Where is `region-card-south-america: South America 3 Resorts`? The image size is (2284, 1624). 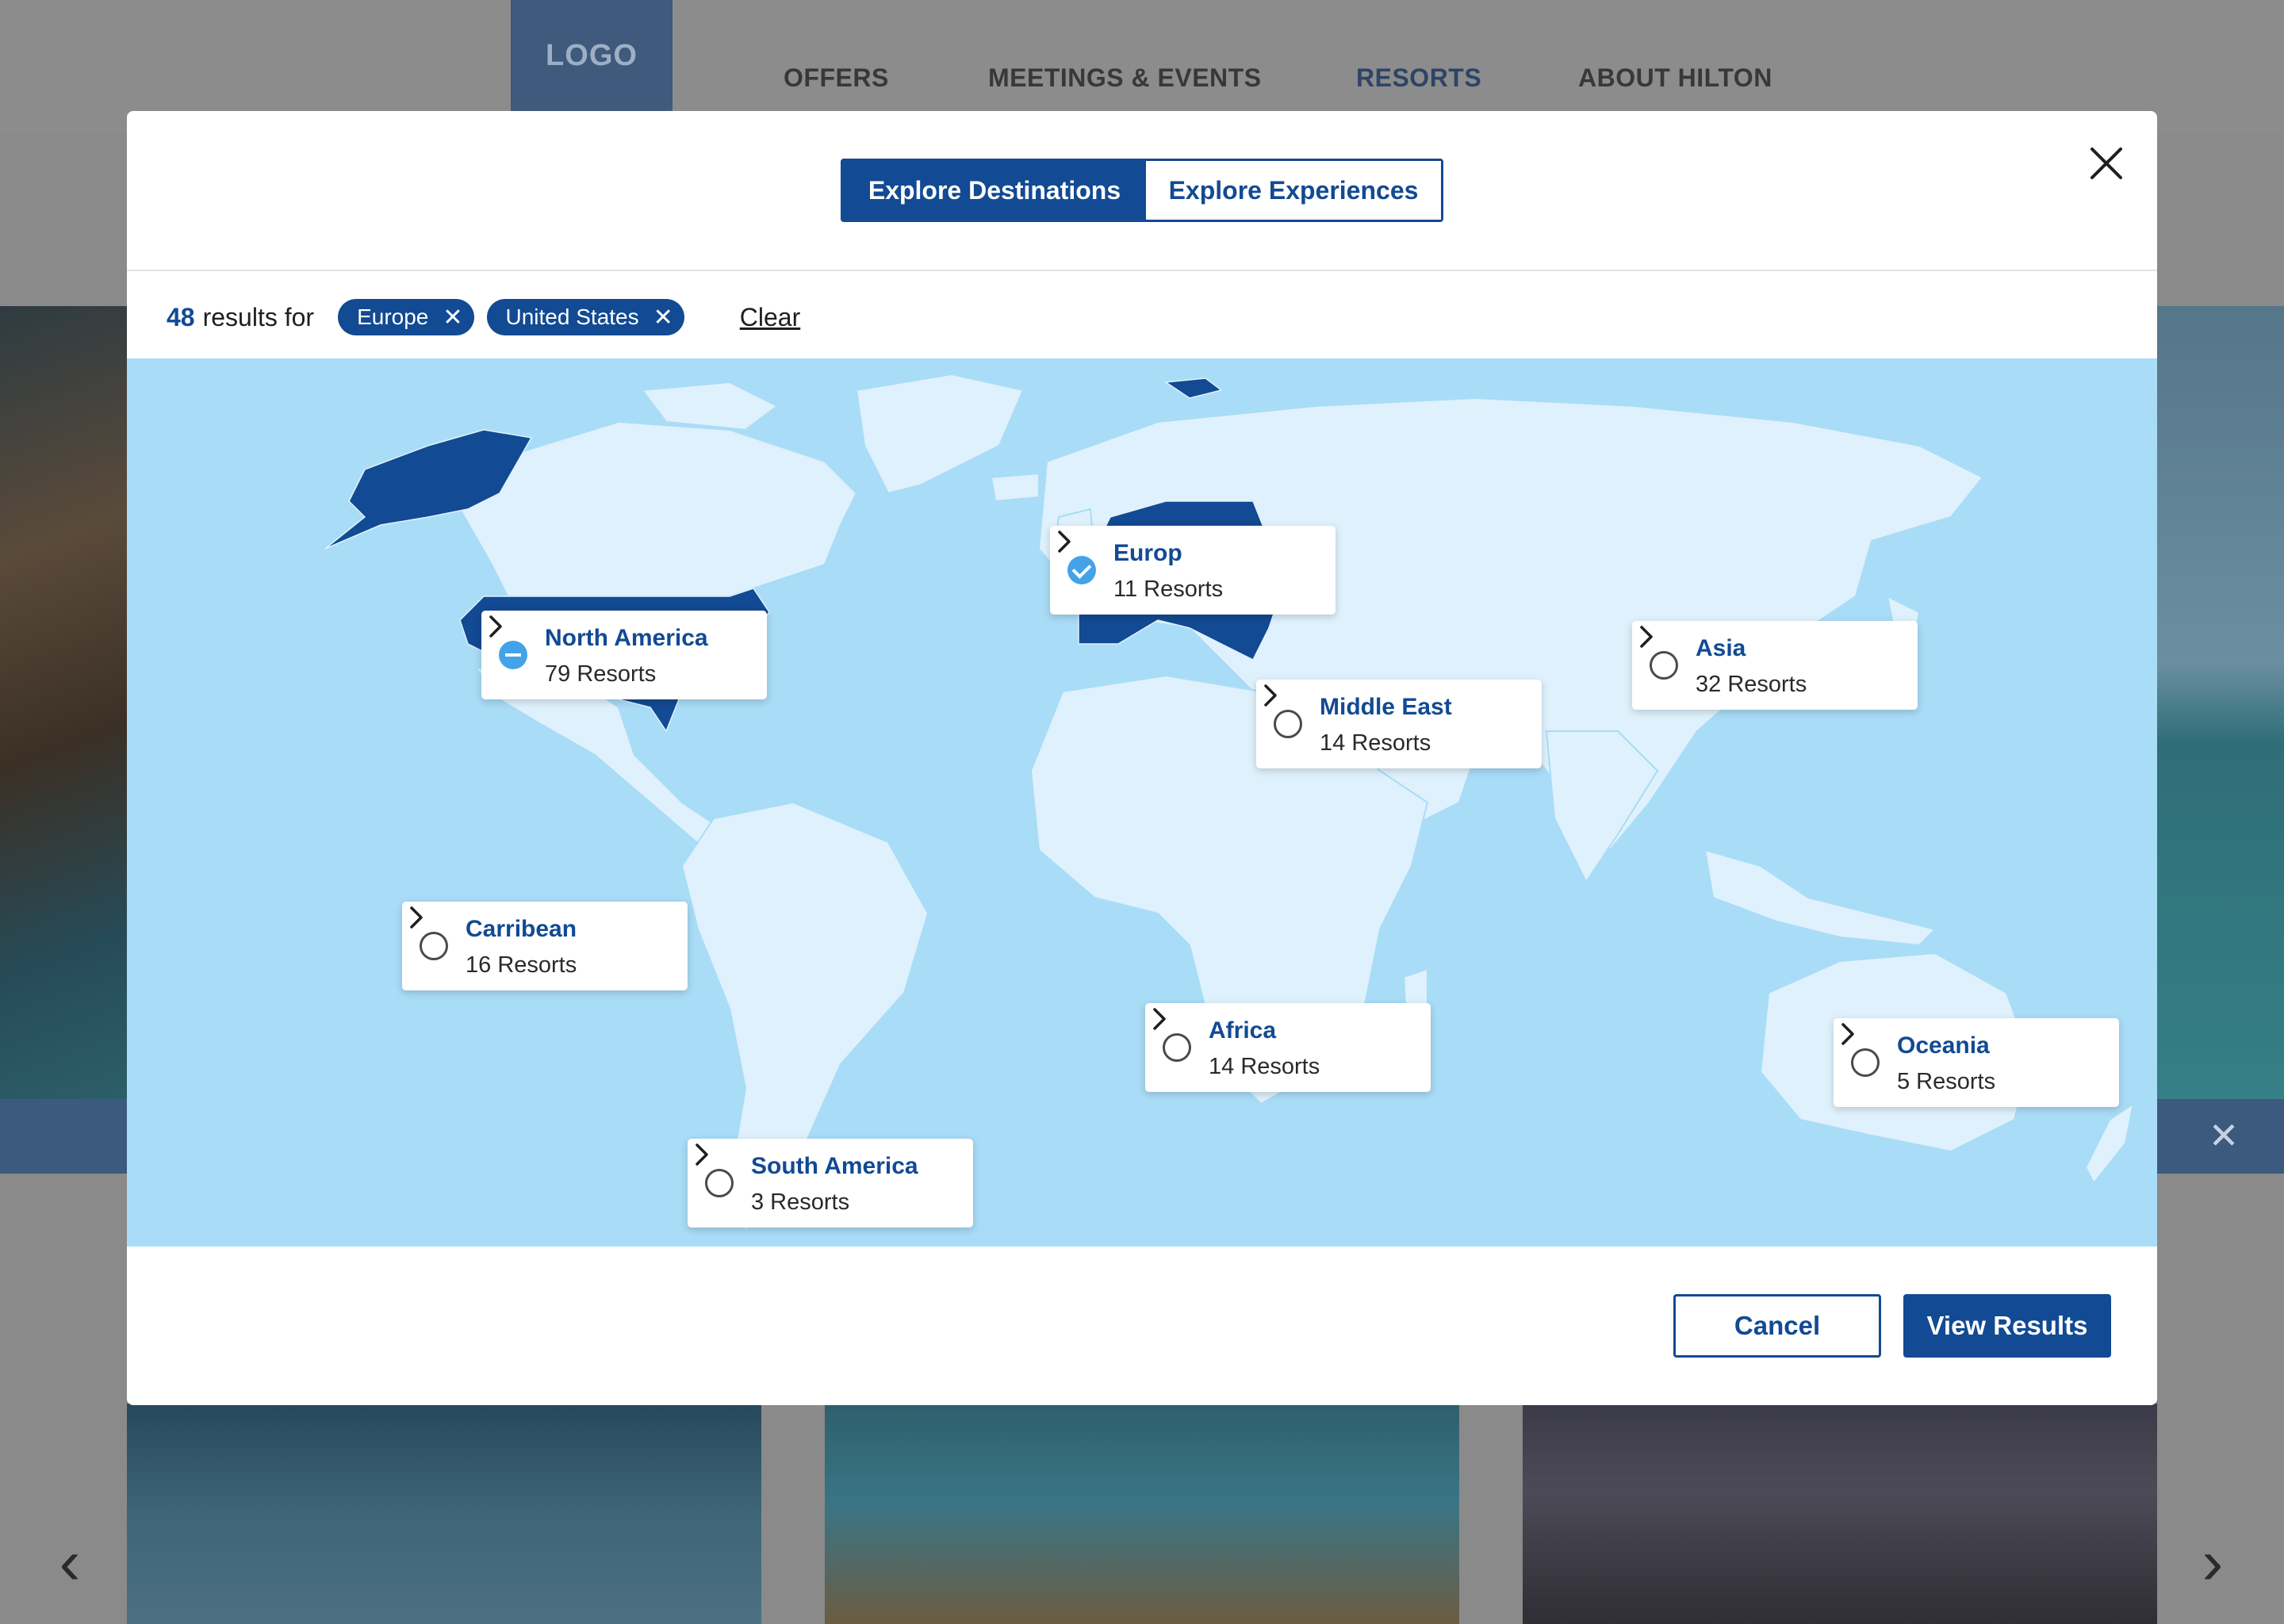
region-card-south-america: South America 3 Resorts is located at coordinates (830, 1183).